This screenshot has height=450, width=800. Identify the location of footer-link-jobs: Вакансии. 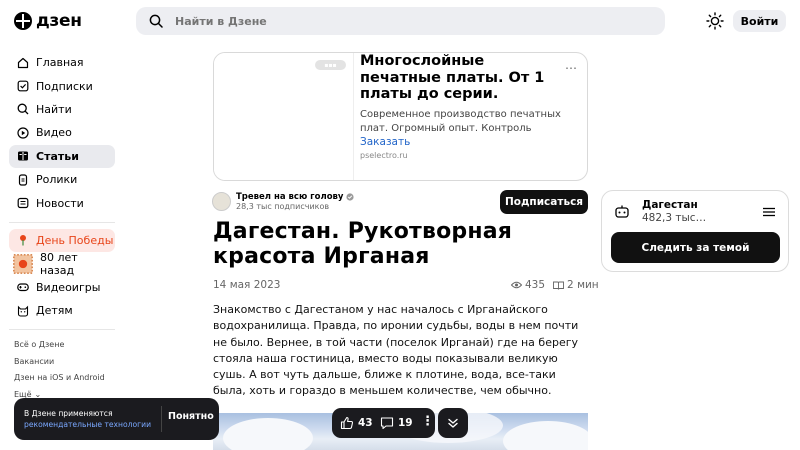
(62, 361).